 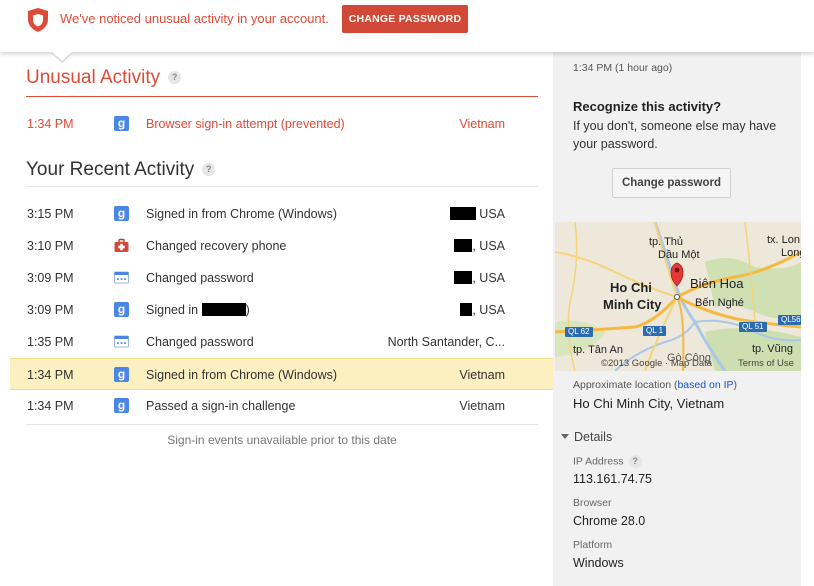 What do you see at coordinates (623, 68) in the screenshot?
I see `event-time-ago: 1:34 PM (1 hour ago)` at bounding box center [623, 68].